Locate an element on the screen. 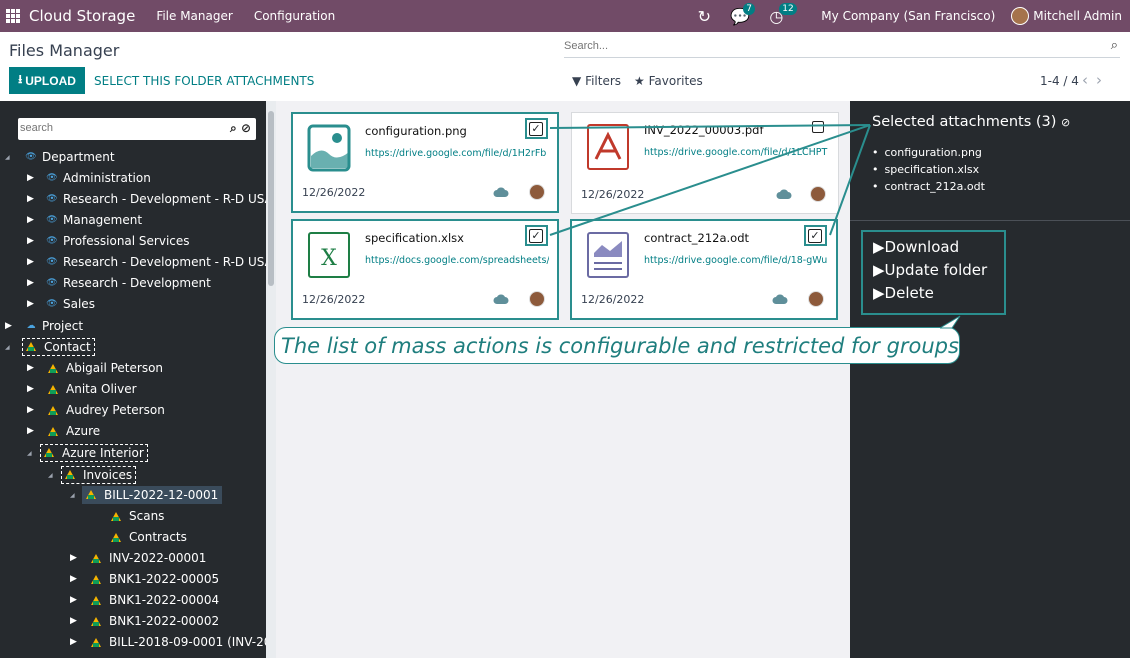 The width and height of the screenshot is (1130, 658). callout-tail is located at coordinates (950, 322).